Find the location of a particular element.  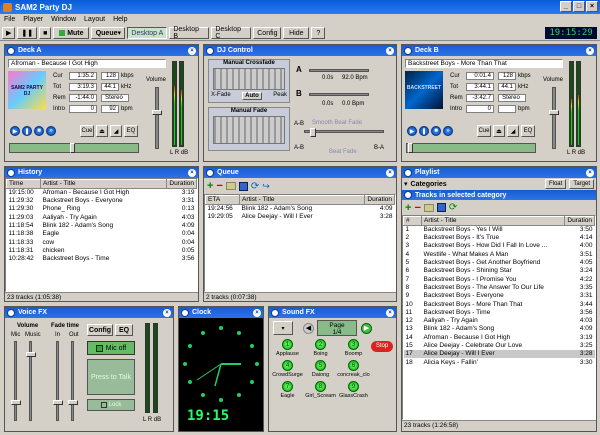

history-col-time: Time is located at coordinates (23, 184).